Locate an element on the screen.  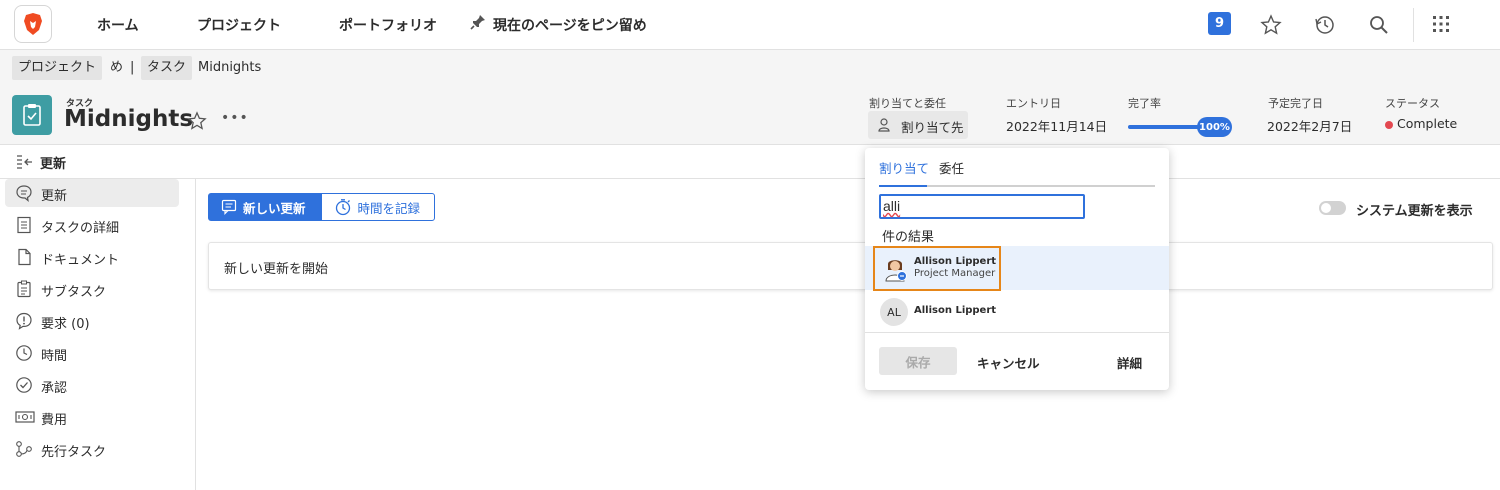
sidebar-item-label: 費用 is located at coordinates (54, 420).